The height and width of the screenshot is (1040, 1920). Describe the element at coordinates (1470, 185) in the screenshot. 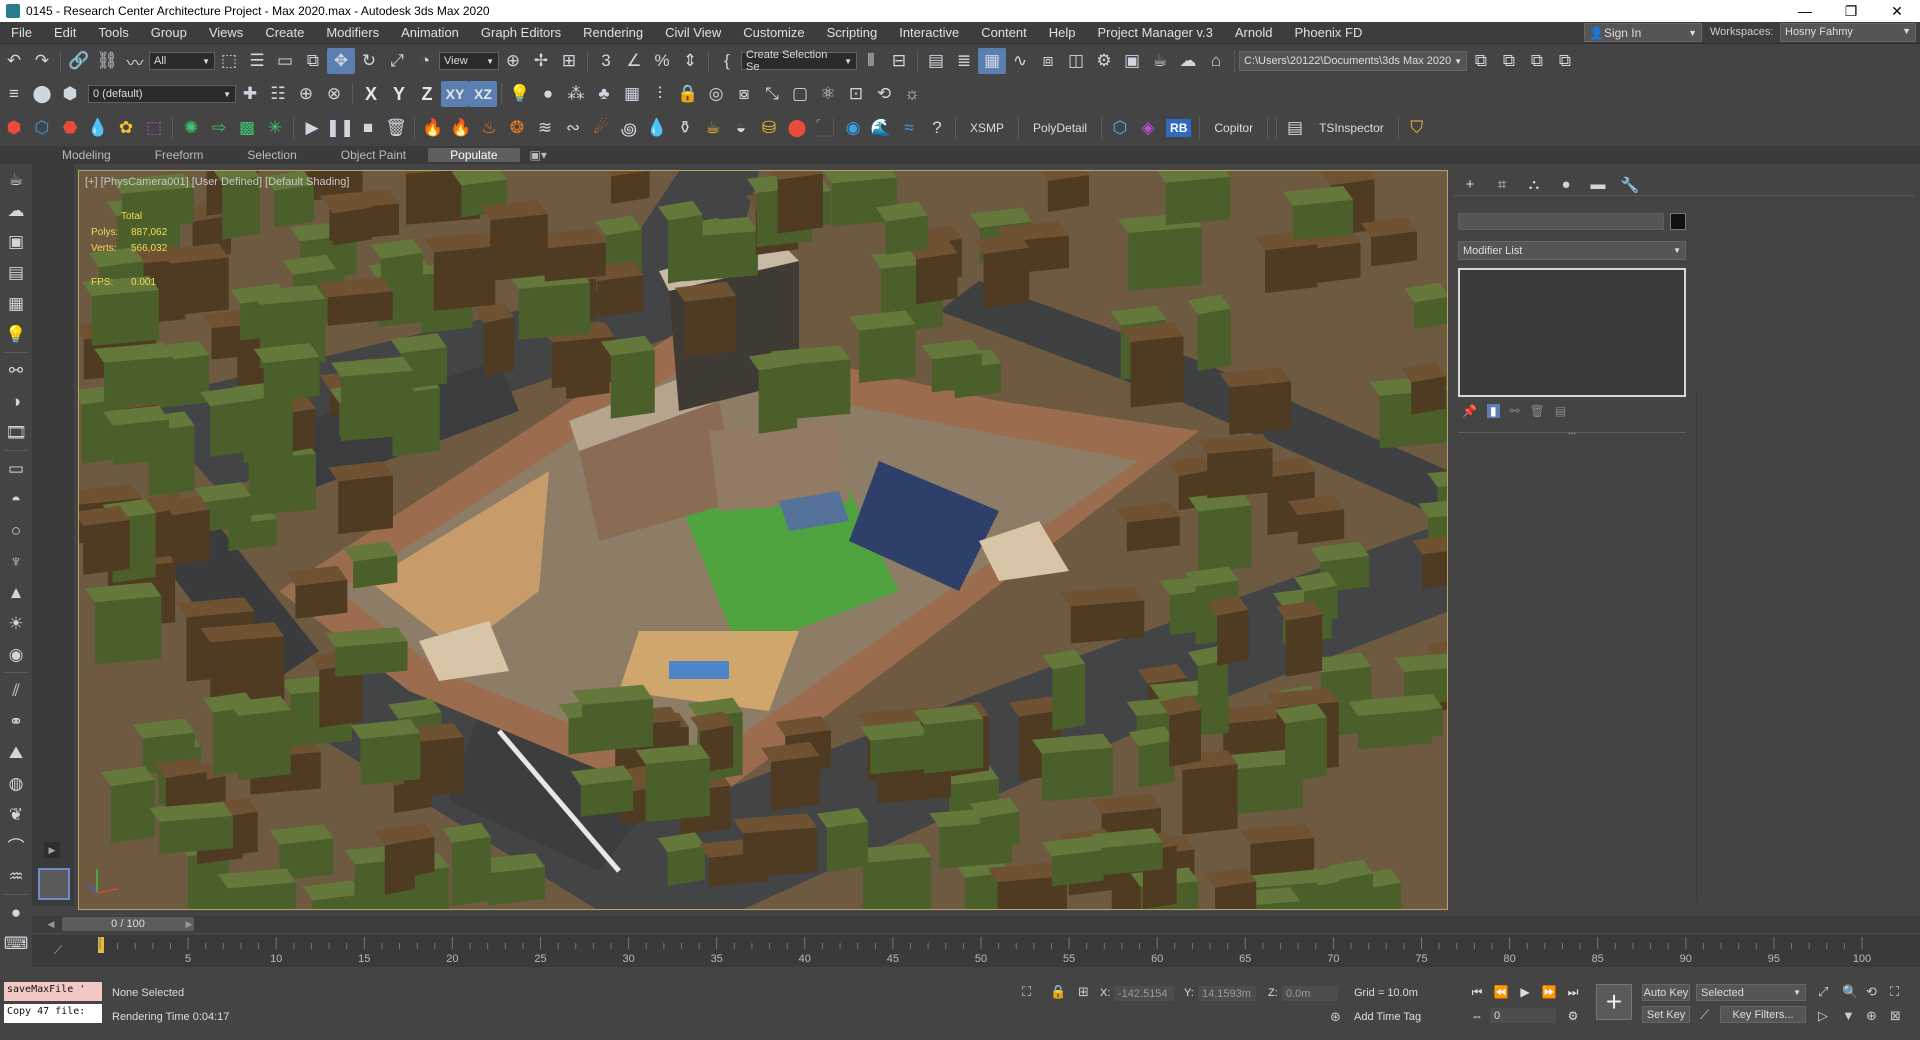

I see `create-tab-icon: +` at that location.